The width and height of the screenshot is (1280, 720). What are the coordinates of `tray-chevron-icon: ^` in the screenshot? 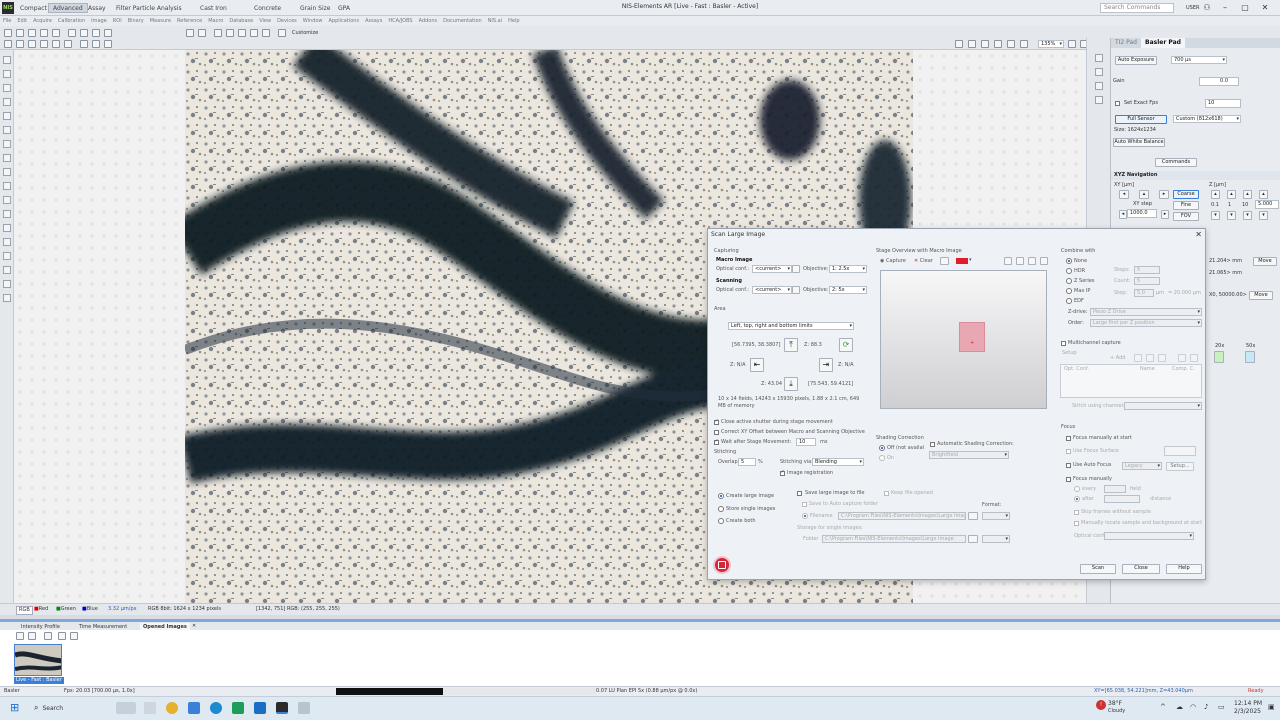 It's located at (1163, 707).